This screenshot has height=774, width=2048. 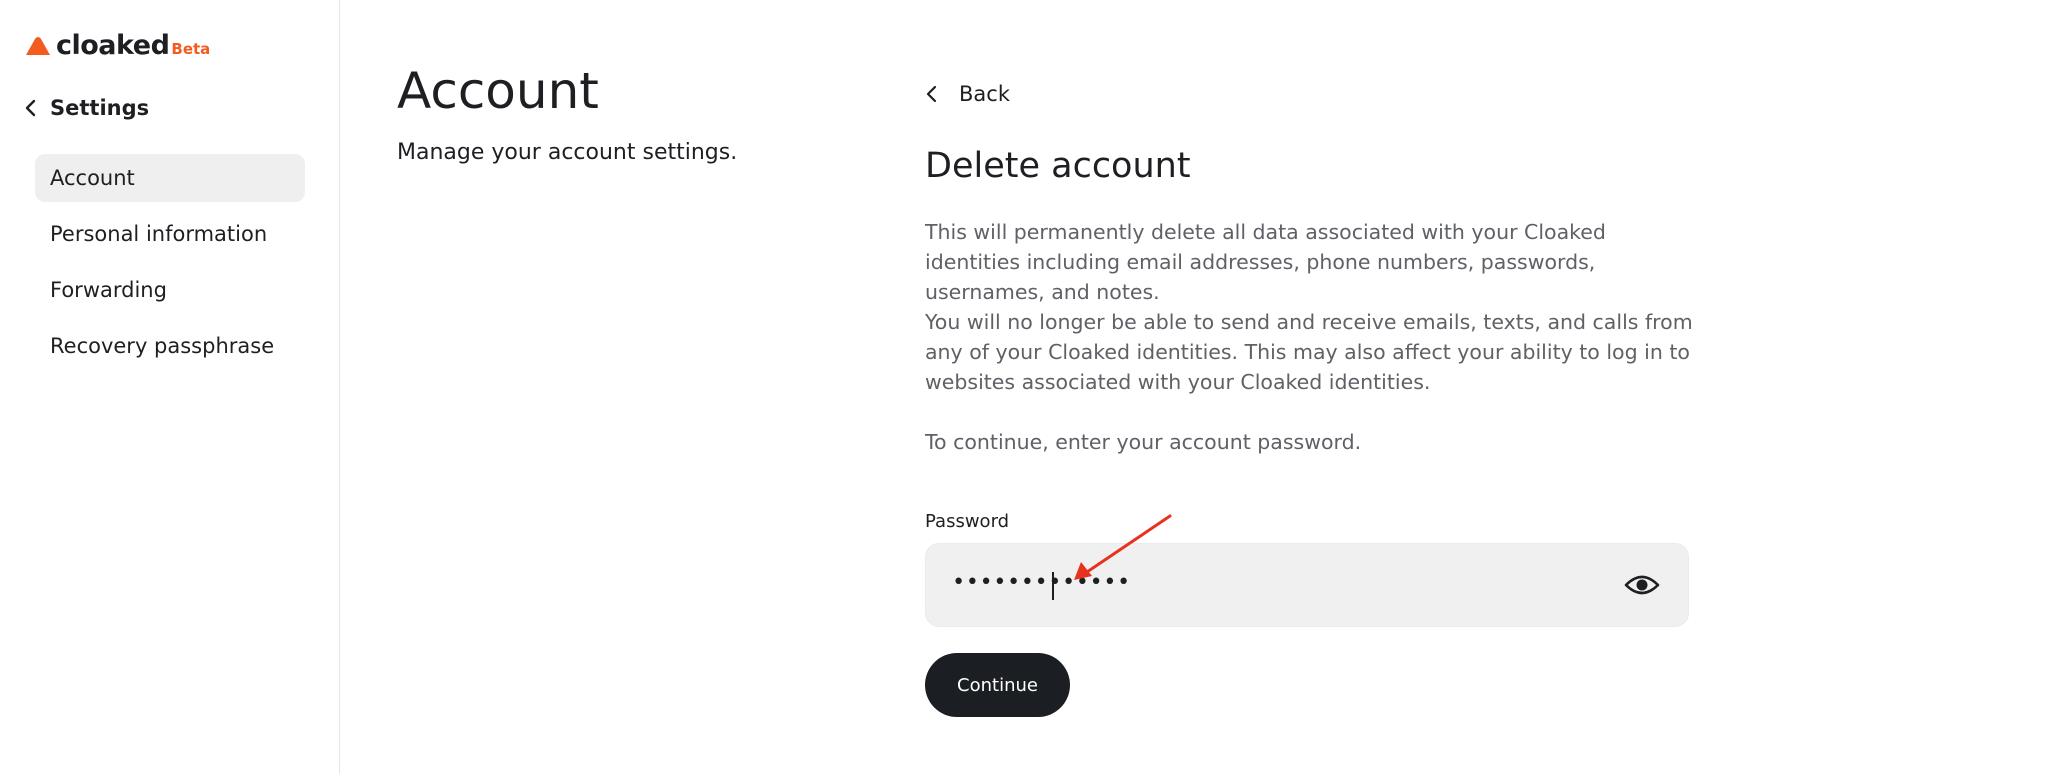 What do you see at coordinates (1123, 547) in the screenshot?
I see `annotation-arrow-icon` at bounding box center [1123, 547].